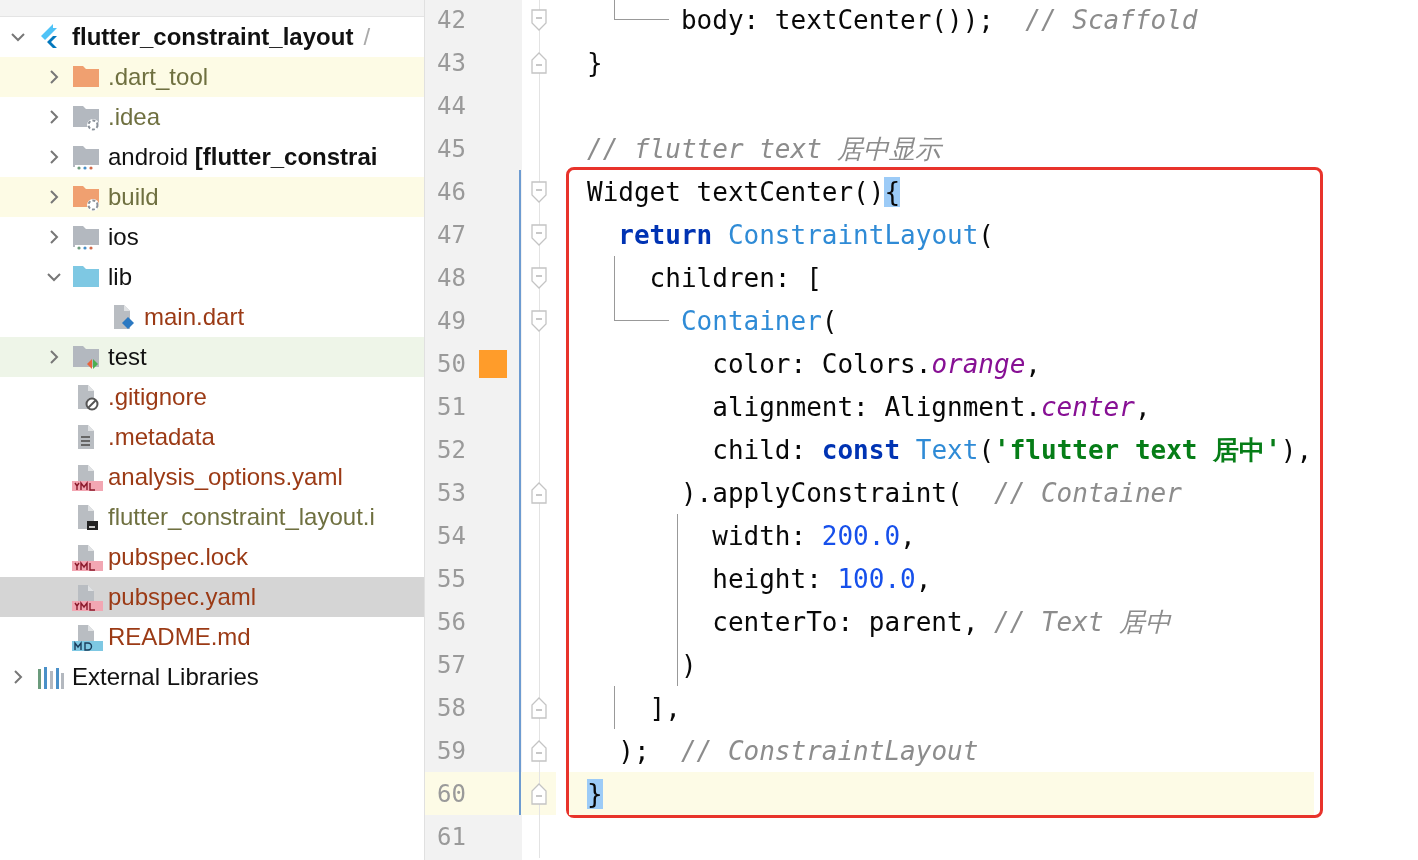 The image size is (1418, 860). What do you see at coordinates (134, 117) in the screenshot?
I see `file-name: .idea` at bounding box center [134, 117].